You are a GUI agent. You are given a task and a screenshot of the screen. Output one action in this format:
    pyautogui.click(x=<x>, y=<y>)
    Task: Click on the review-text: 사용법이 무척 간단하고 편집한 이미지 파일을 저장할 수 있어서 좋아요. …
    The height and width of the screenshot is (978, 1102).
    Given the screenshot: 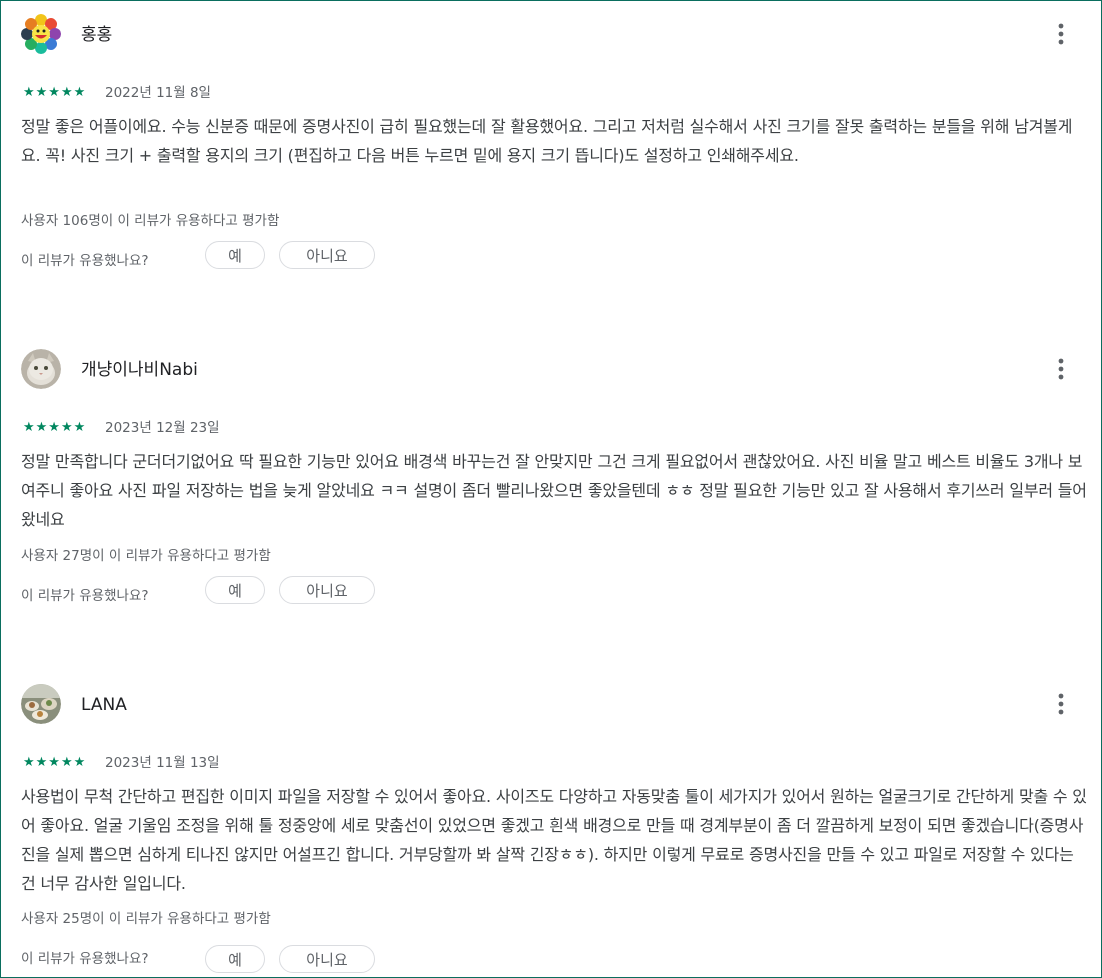 What is the action you would take?
    pyautogui.click(x=554, y=840)
    